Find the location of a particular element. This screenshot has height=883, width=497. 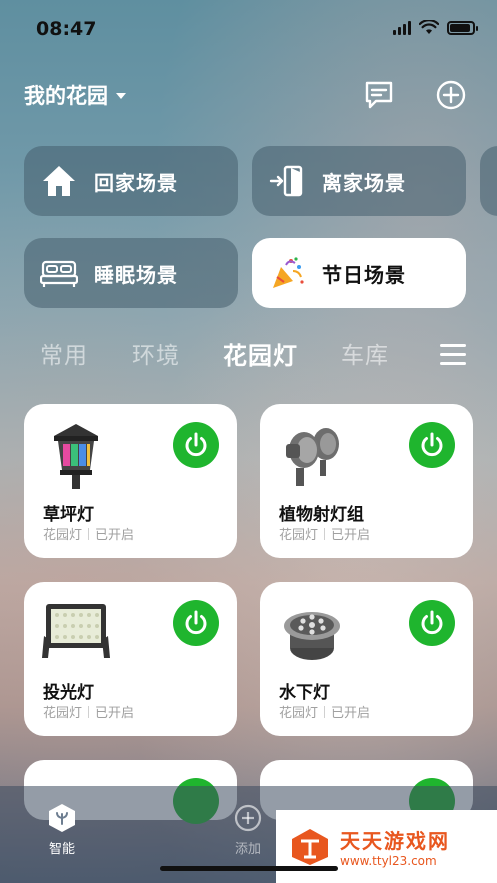

tabs-menu-button is located at coordinates (453, 355).